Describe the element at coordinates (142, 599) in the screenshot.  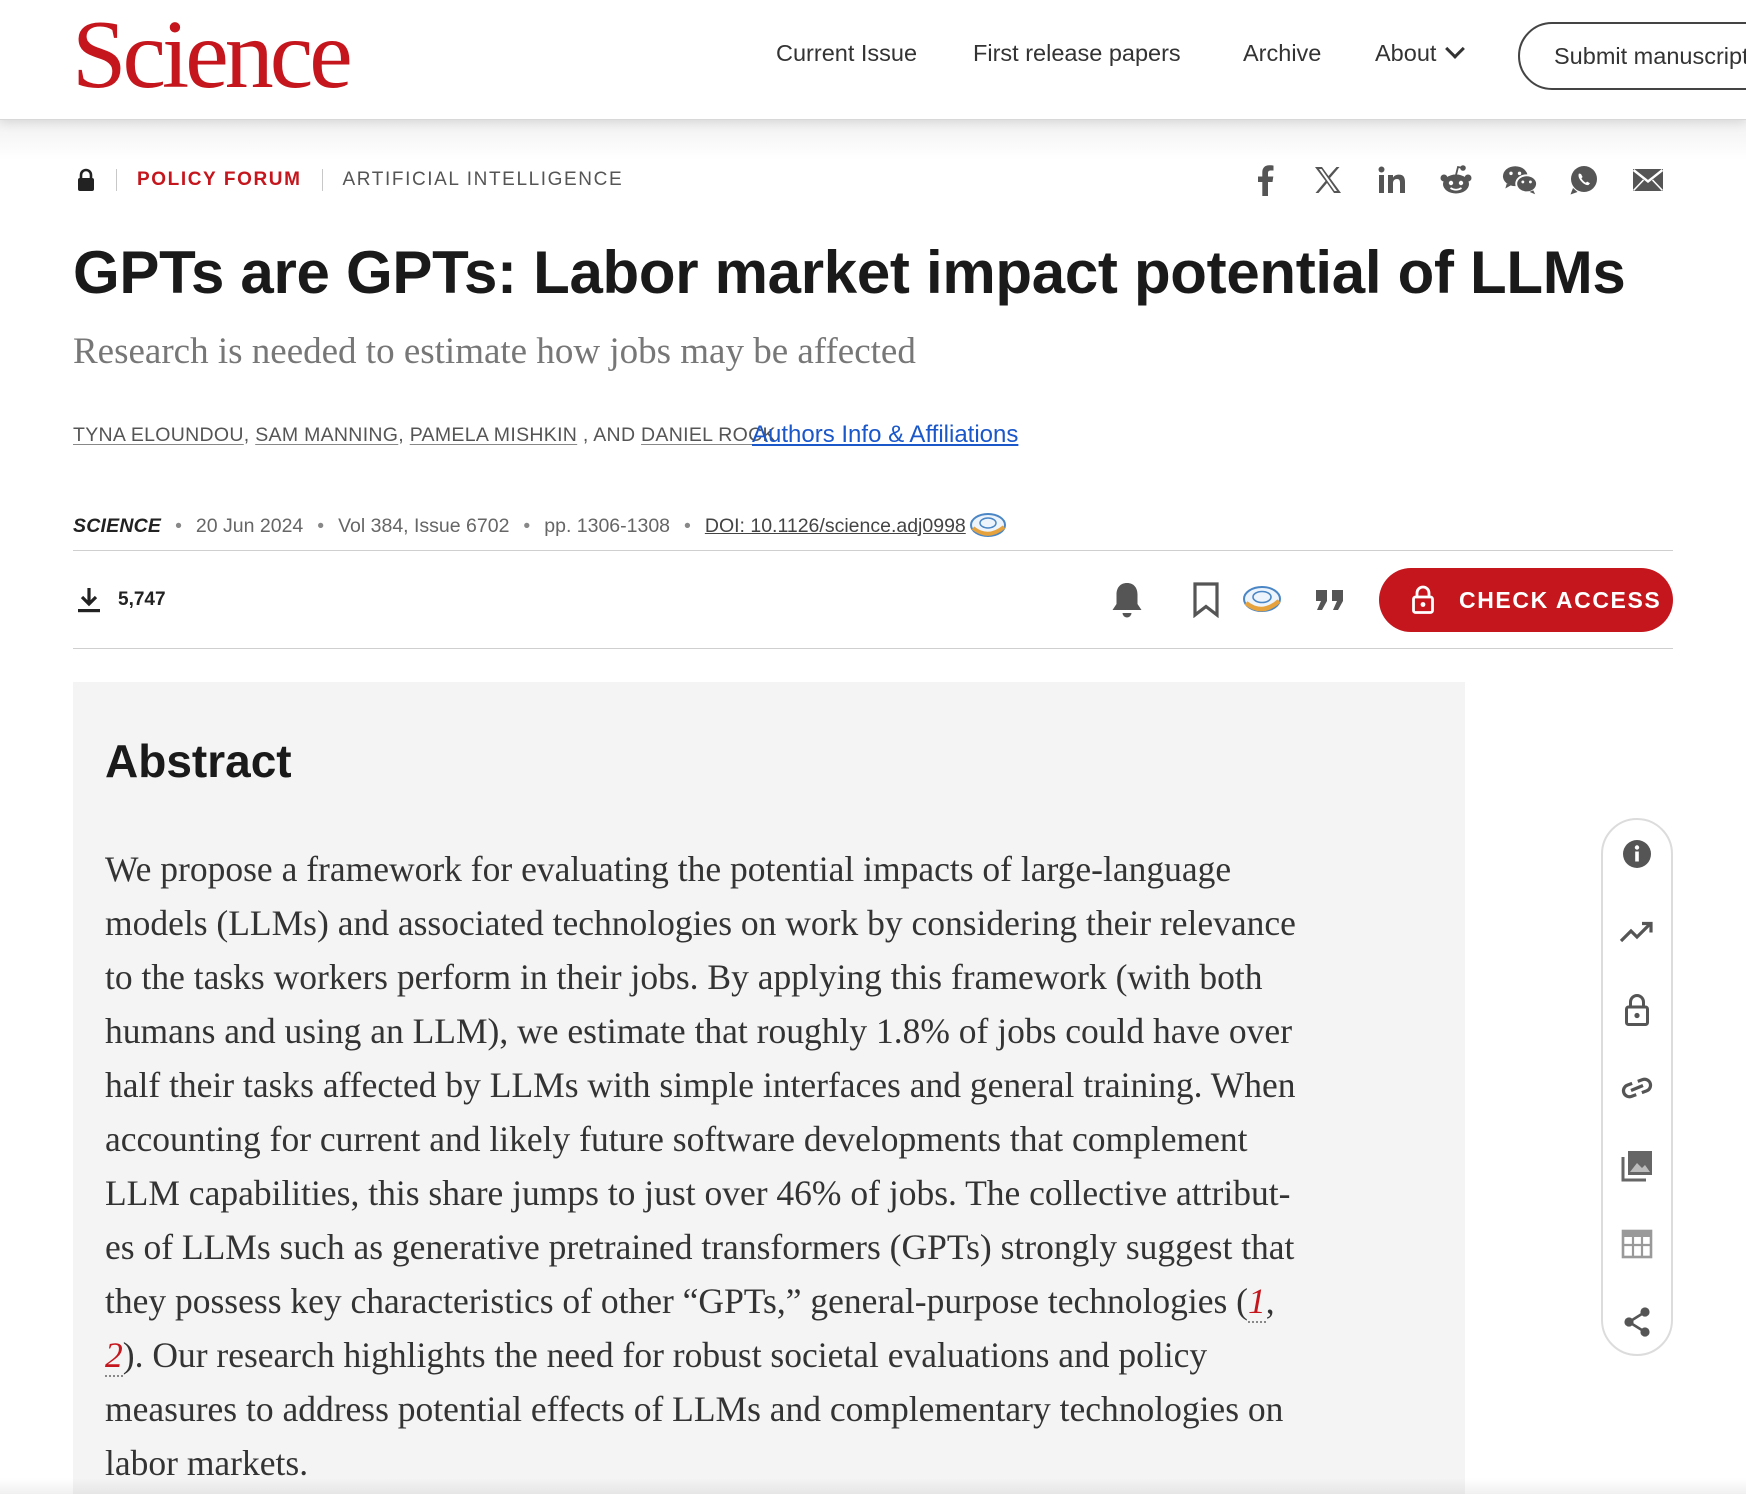
I see `download-count: 5,747` at that location.